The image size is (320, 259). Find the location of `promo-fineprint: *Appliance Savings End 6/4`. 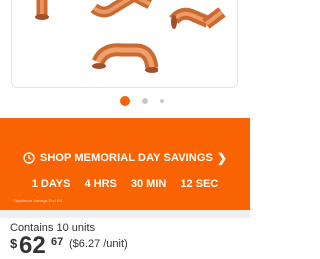

promo-fineprint: *Appliance Savings End 6/4 is located at coordinates (38, 200).